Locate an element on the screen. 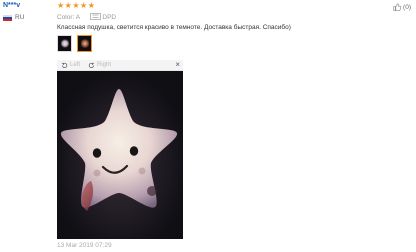 The height and width of the screenshot is (252, 416). helpful-button: (0) is located at coordinates (402, 7).